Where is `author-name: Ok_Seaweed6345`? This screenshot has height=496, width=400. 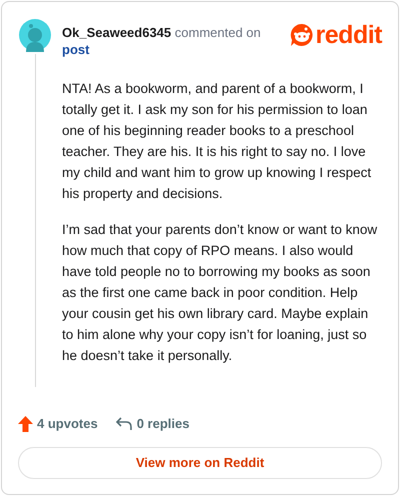 author-name: Ok_Seaweed6345 is located at coordinates (117, 32).